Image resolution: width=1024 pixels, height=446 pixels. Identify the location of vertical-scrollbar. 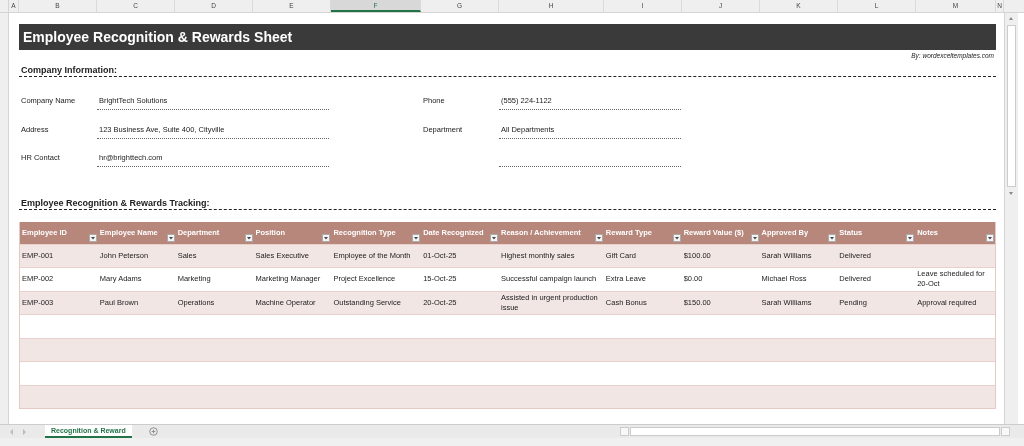
(1011, 218).